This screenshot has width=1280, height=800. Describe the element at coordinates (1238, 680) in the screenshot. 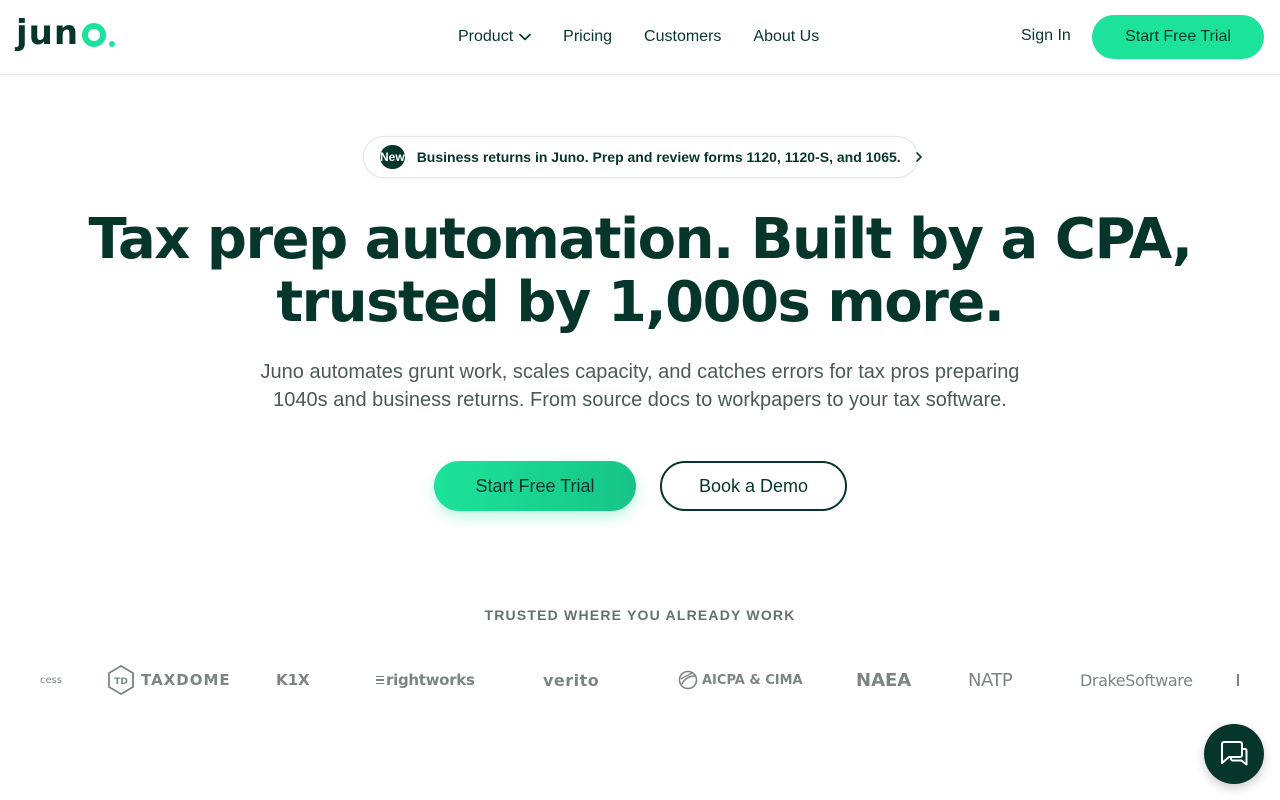

I see `logo-partial` at that location.